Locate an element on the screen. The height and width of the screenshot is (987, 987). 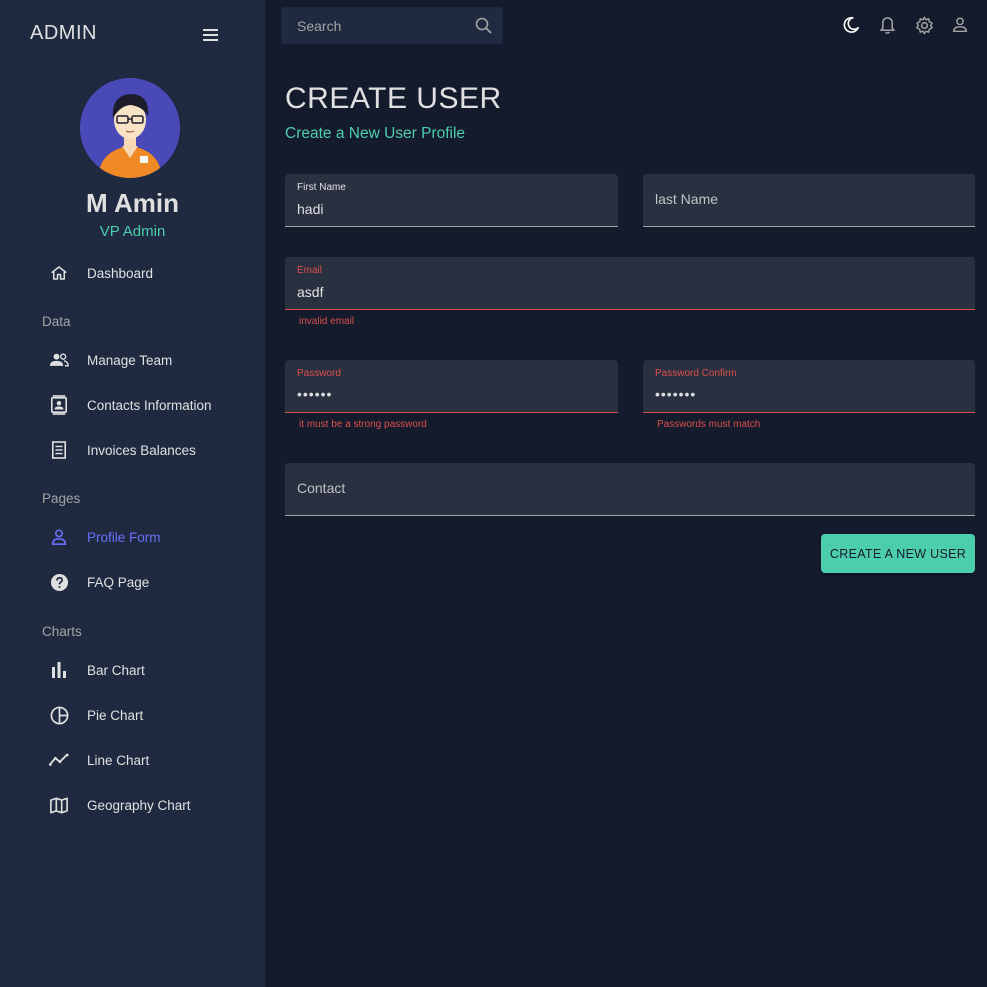
bar-chart-icon is located at coordinates (59, 670).